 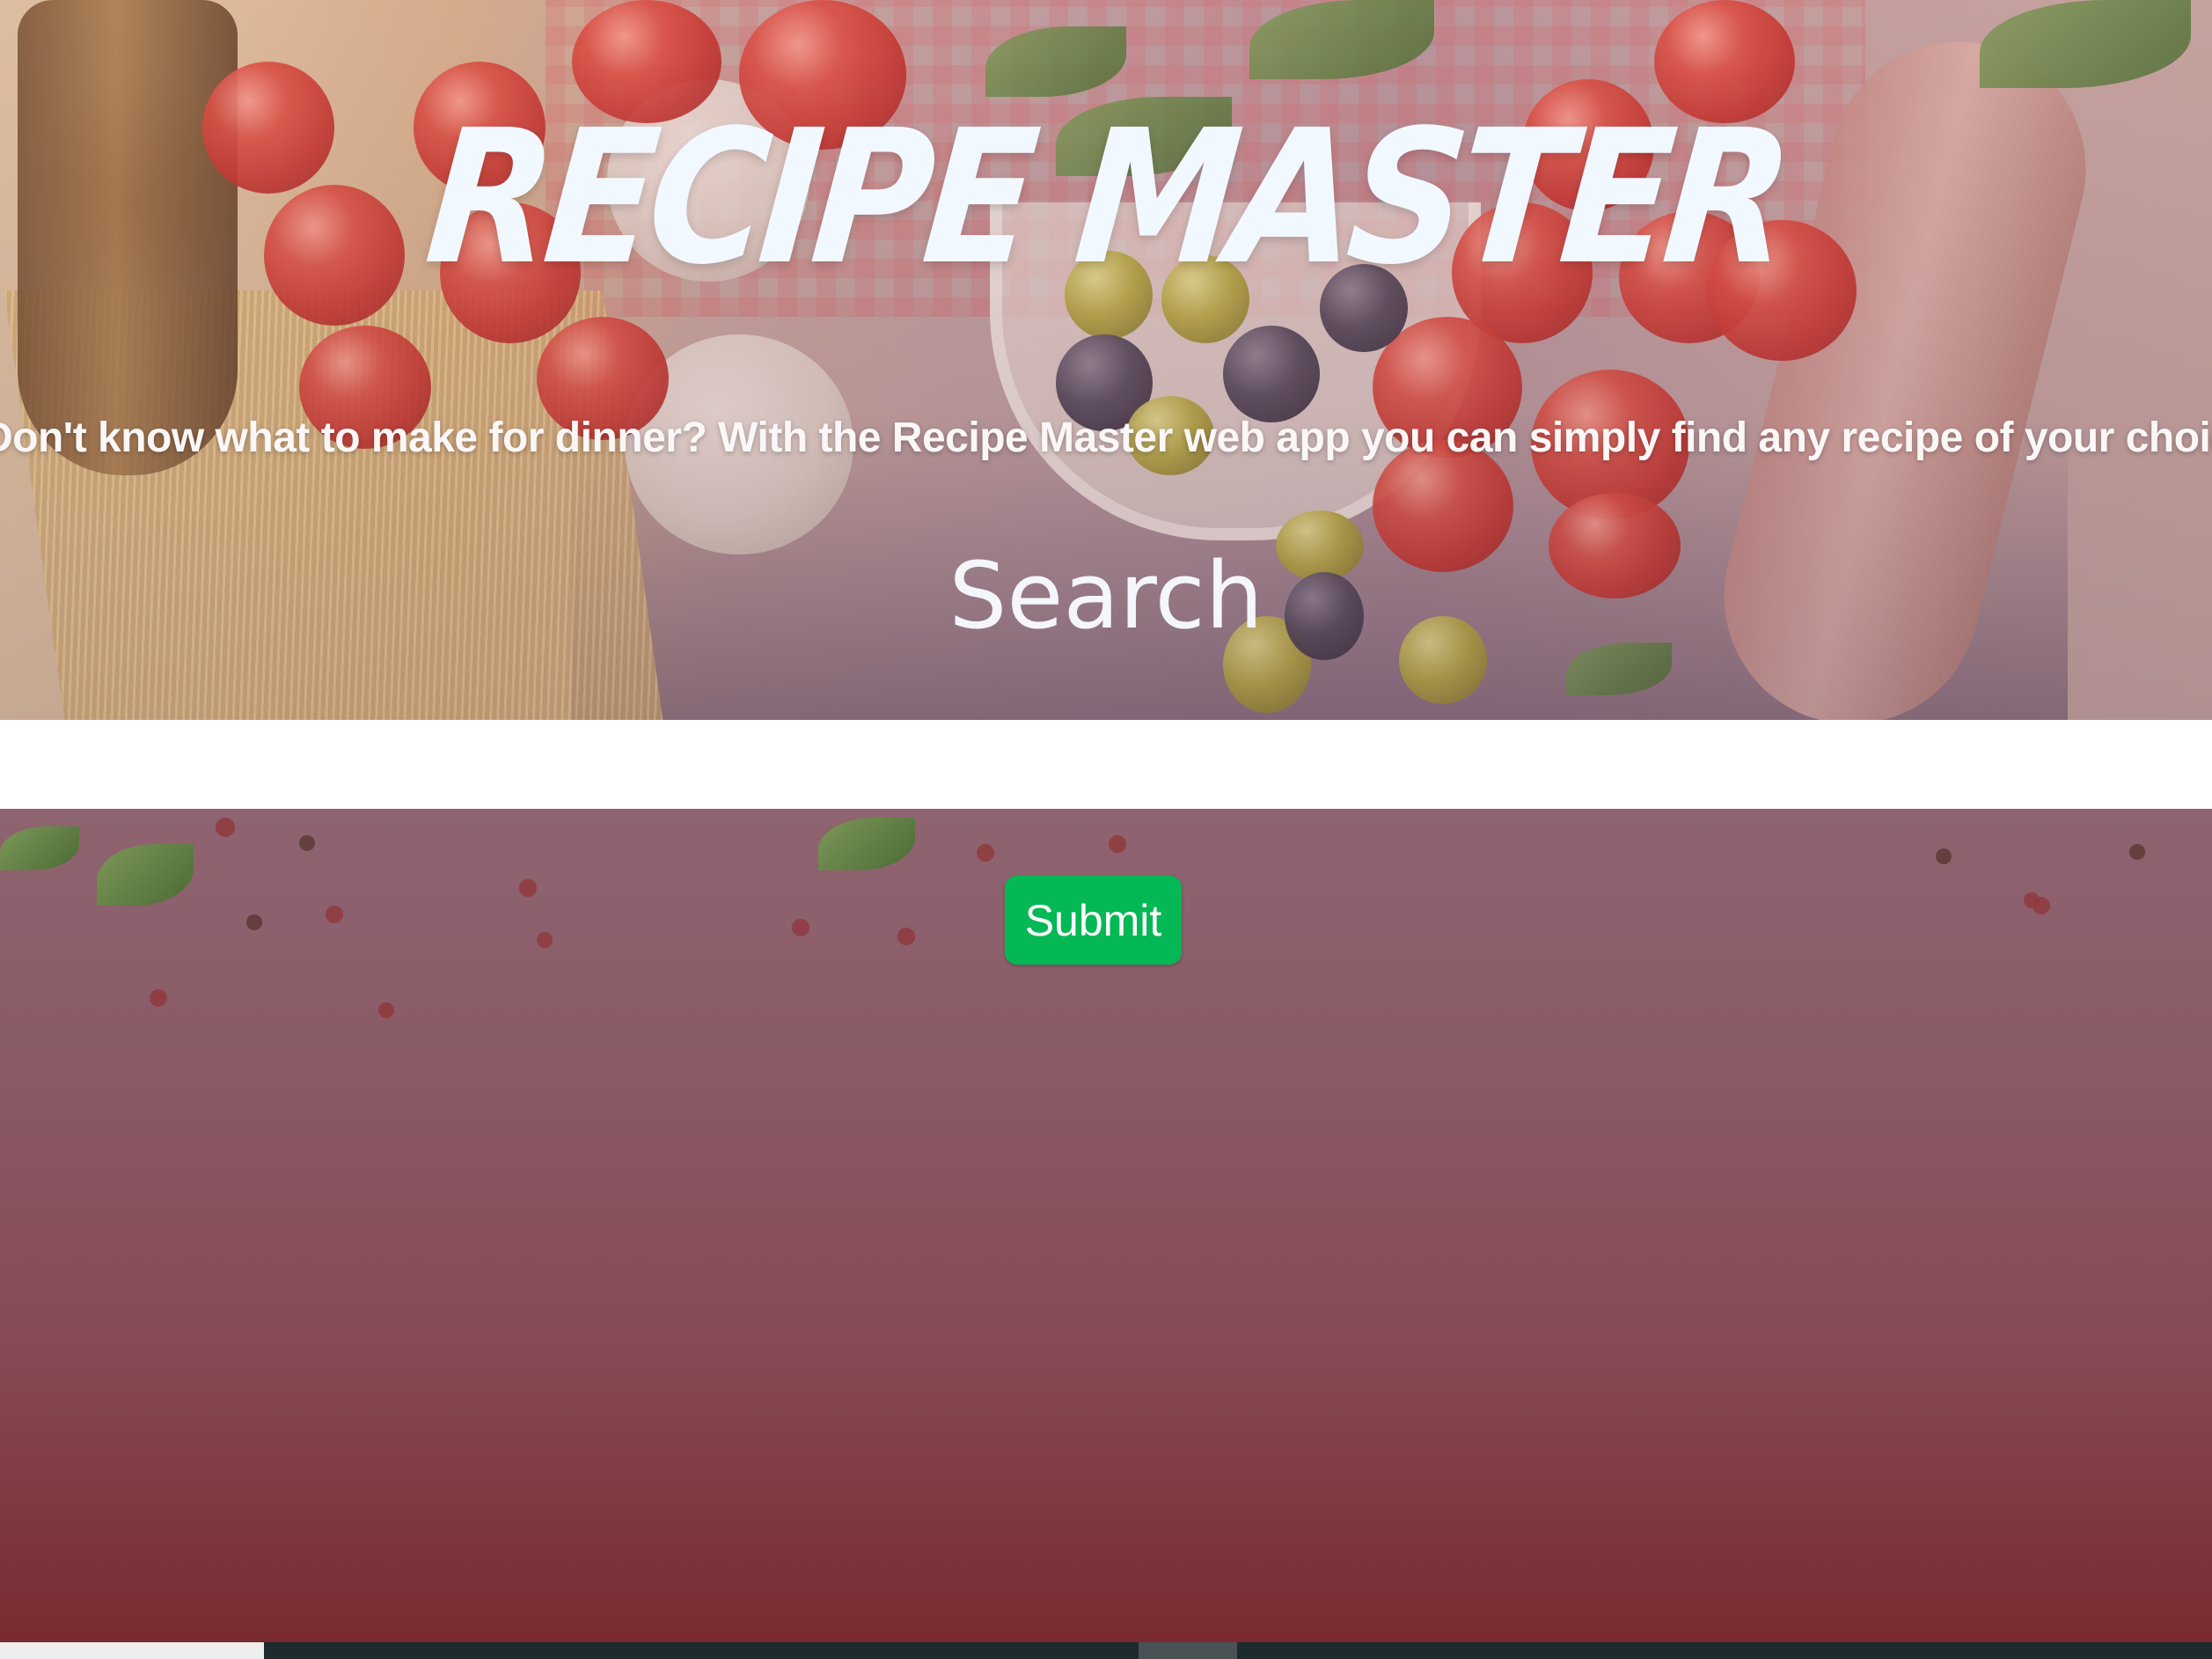 I want to click on bottom-bar, so click(x=1106, y=1651).